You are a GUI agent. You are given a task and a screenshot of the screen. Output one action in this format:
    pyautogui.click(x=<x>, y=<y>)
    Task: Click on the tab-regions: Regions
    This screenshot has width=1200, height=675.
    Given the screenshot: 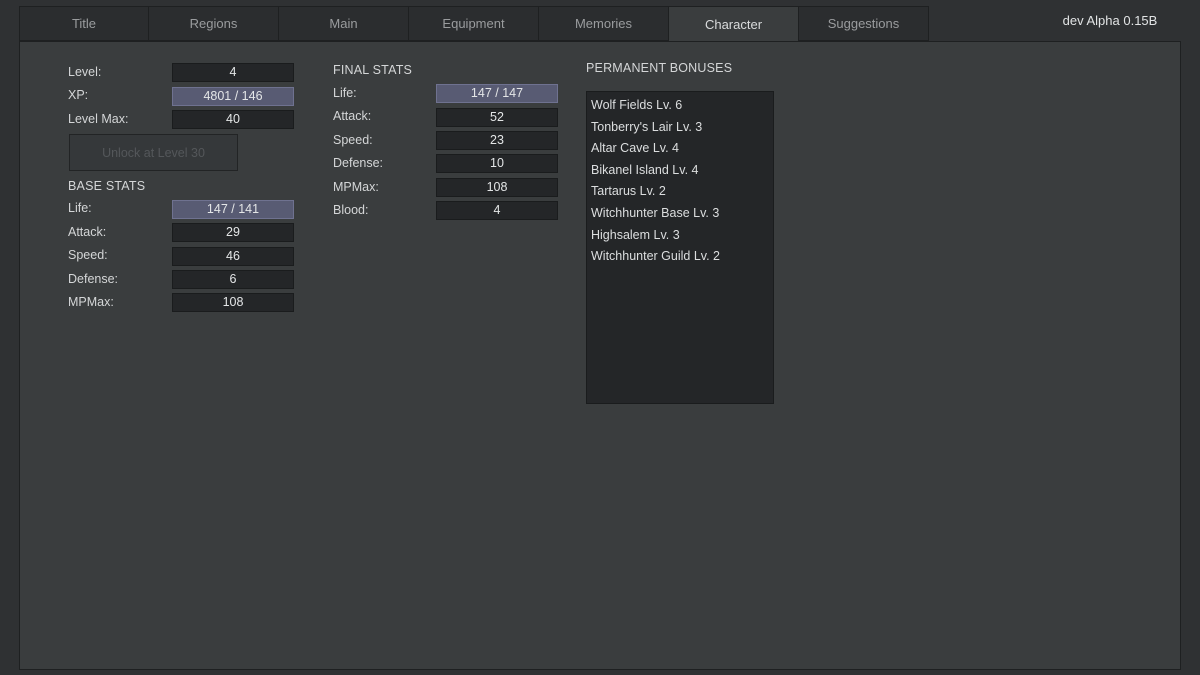 What is the action you would take?
    pyautogui.click(x=214, y=23)
    